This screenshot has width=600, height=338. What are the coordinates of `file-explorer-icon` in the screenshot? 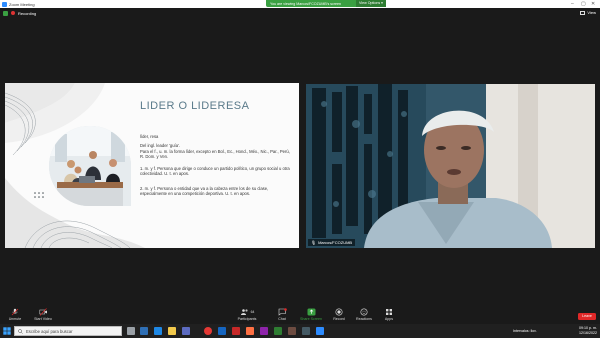 It's located at (172, 331).